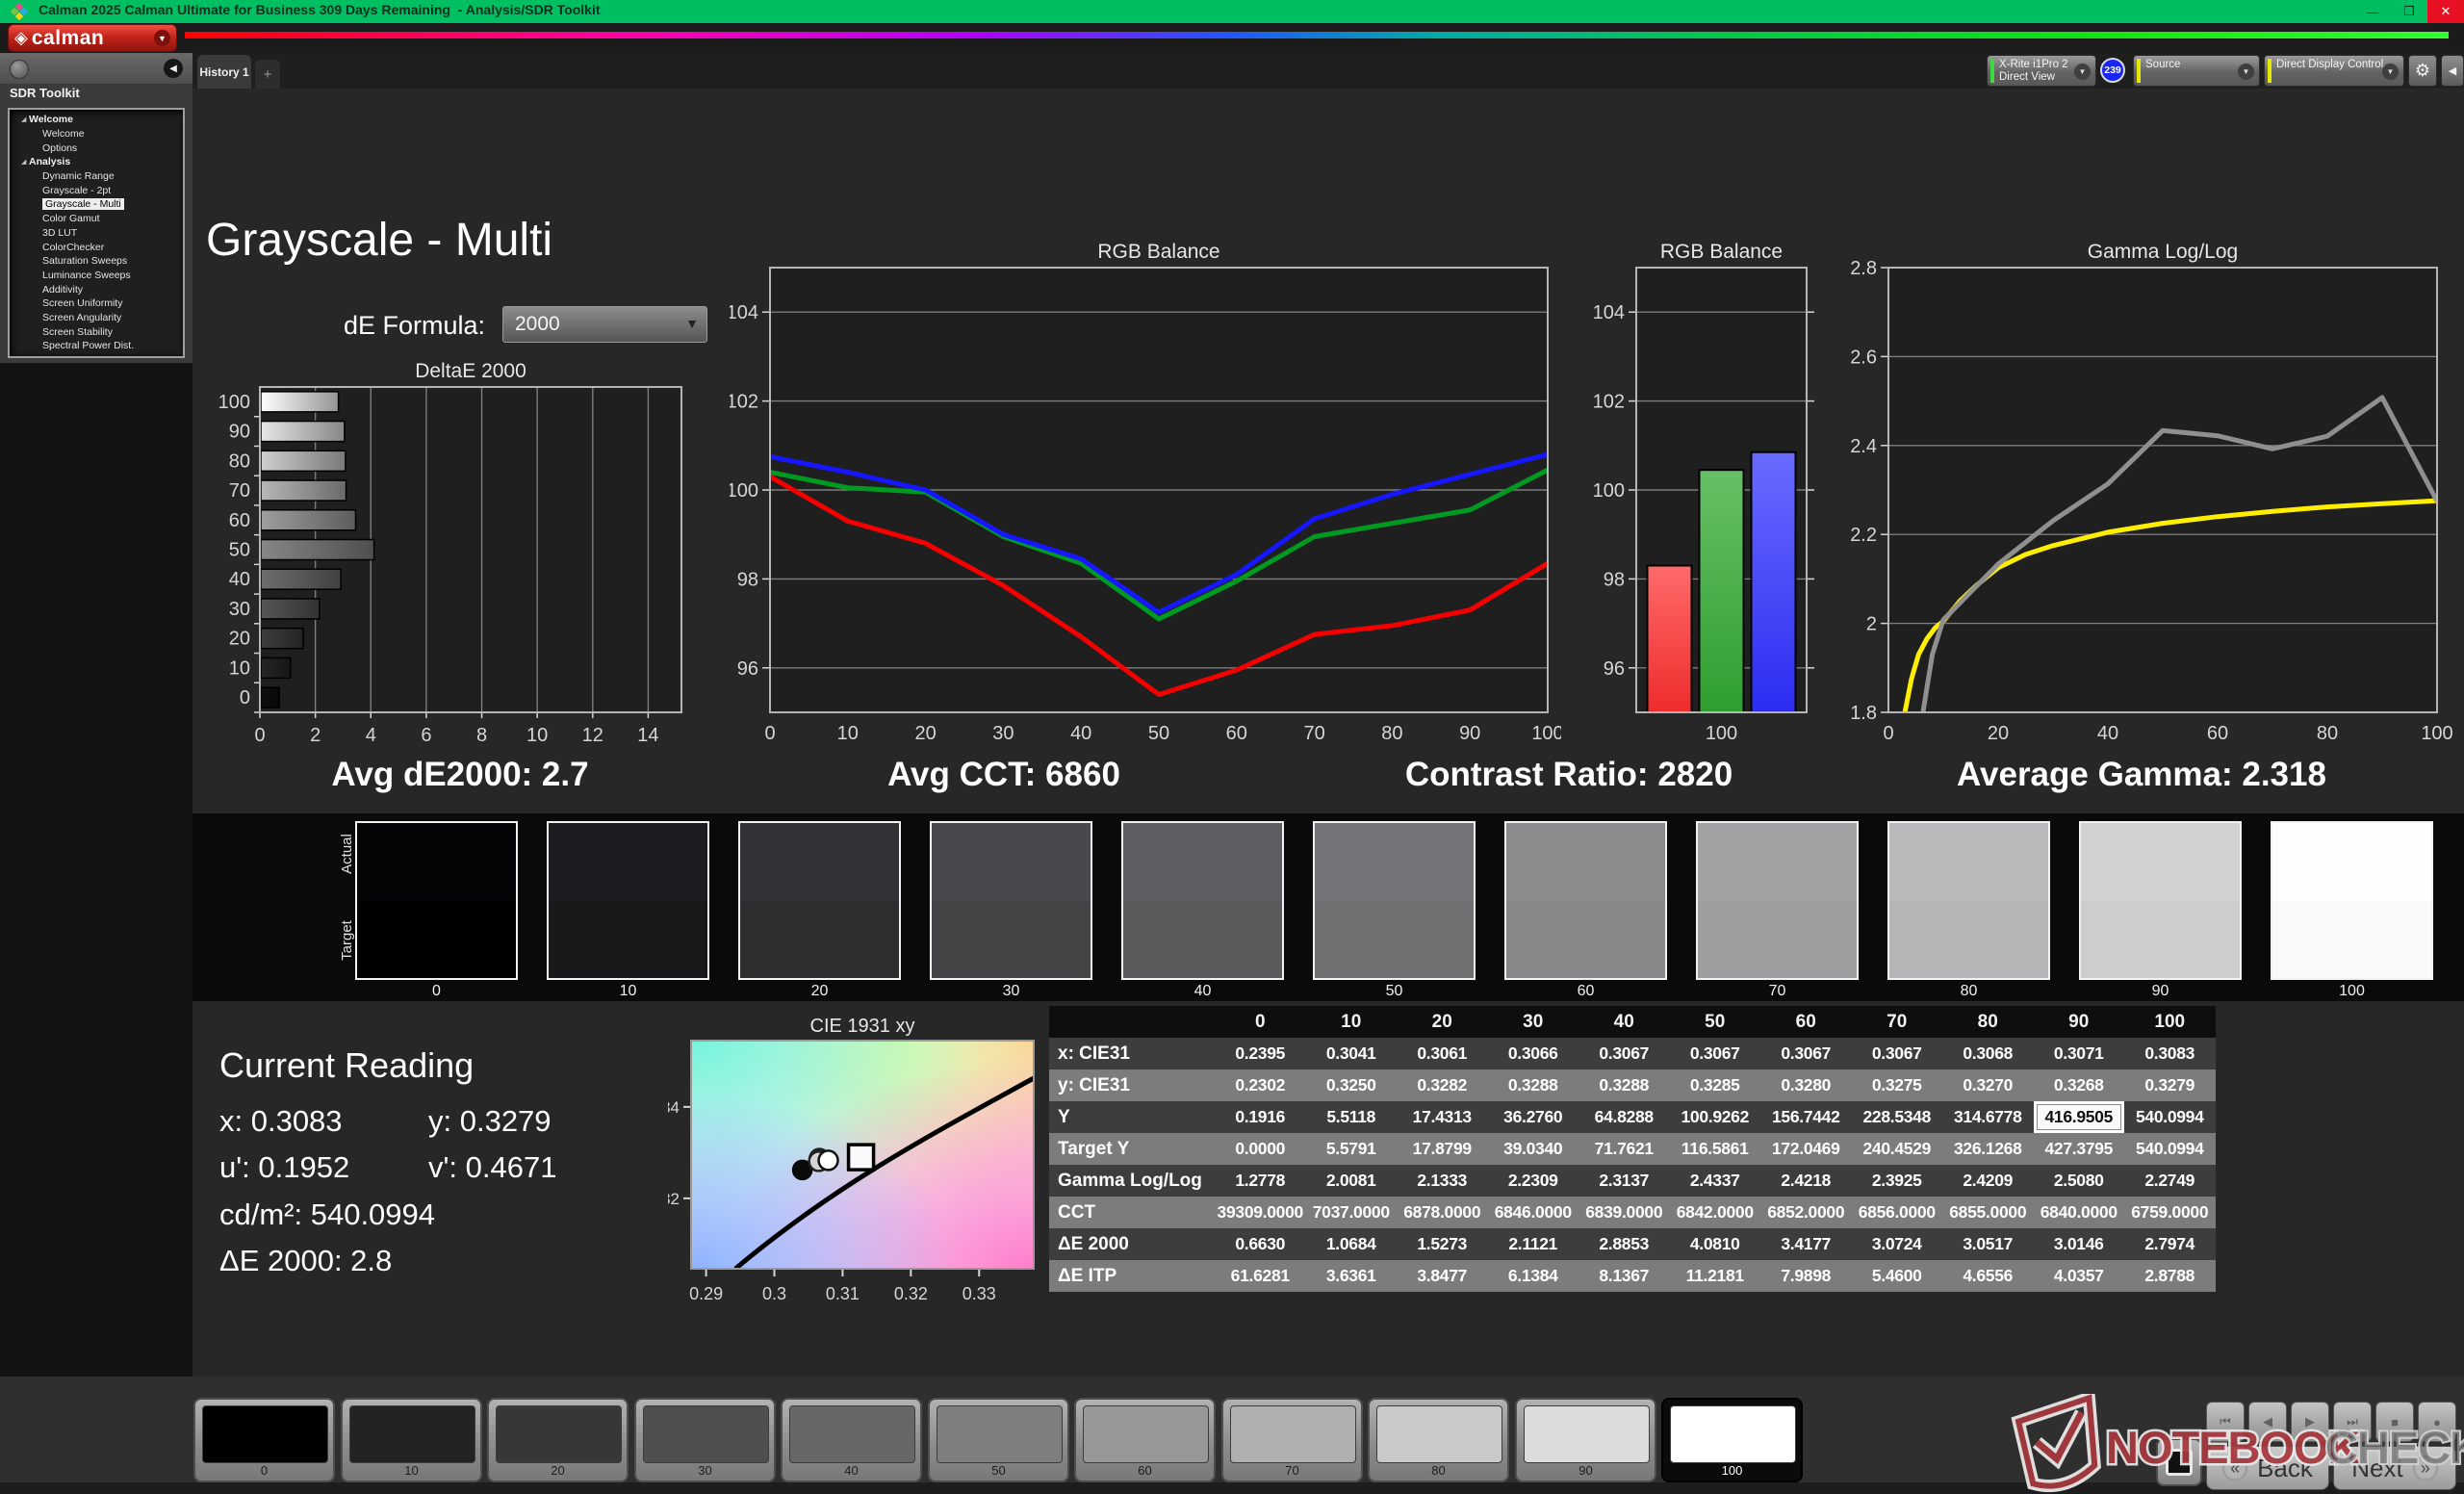  I want to click on sidebar-item-screen-angularity: Screen Angularity, so click(96, 318).